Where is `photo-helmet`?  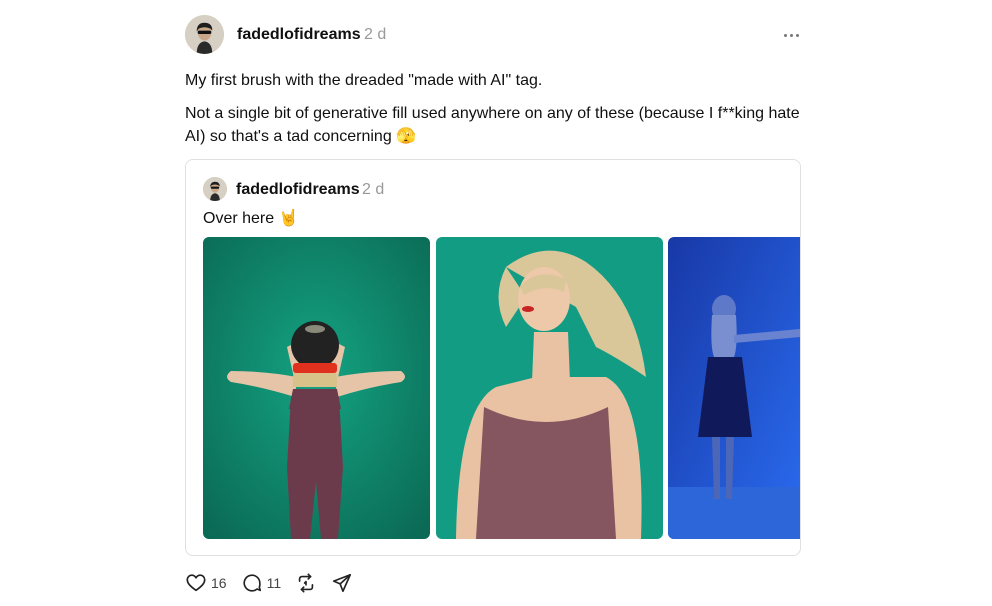 photo-helmet is located at coordinates (316, 388).